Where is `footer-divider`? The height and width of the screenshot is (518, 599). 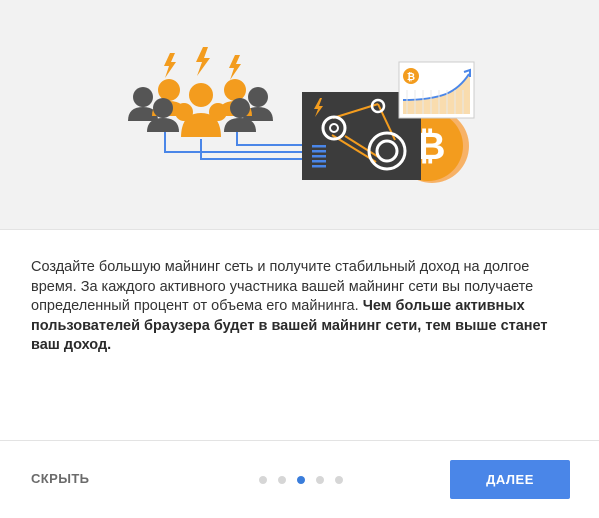
footer-divider is located at coordinates (299, 440).